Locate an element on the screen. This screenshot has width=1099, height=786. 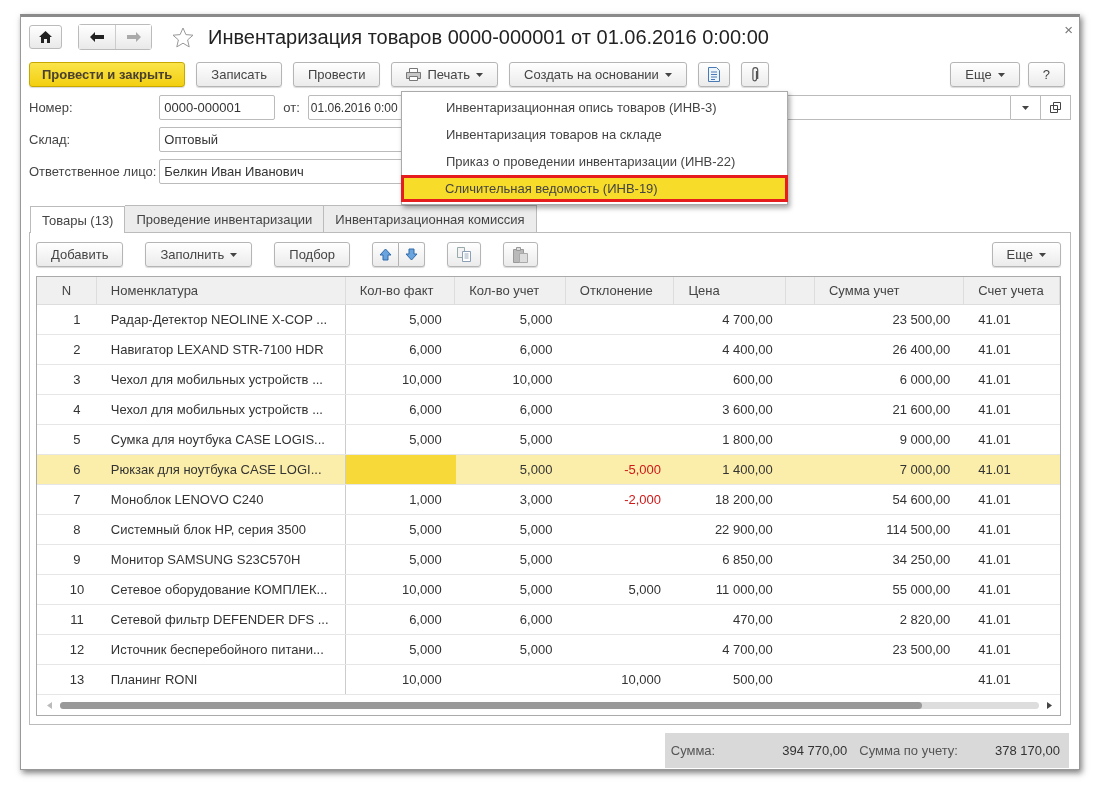
toolbar-button: Подбор is located at coordinates (312, 254).